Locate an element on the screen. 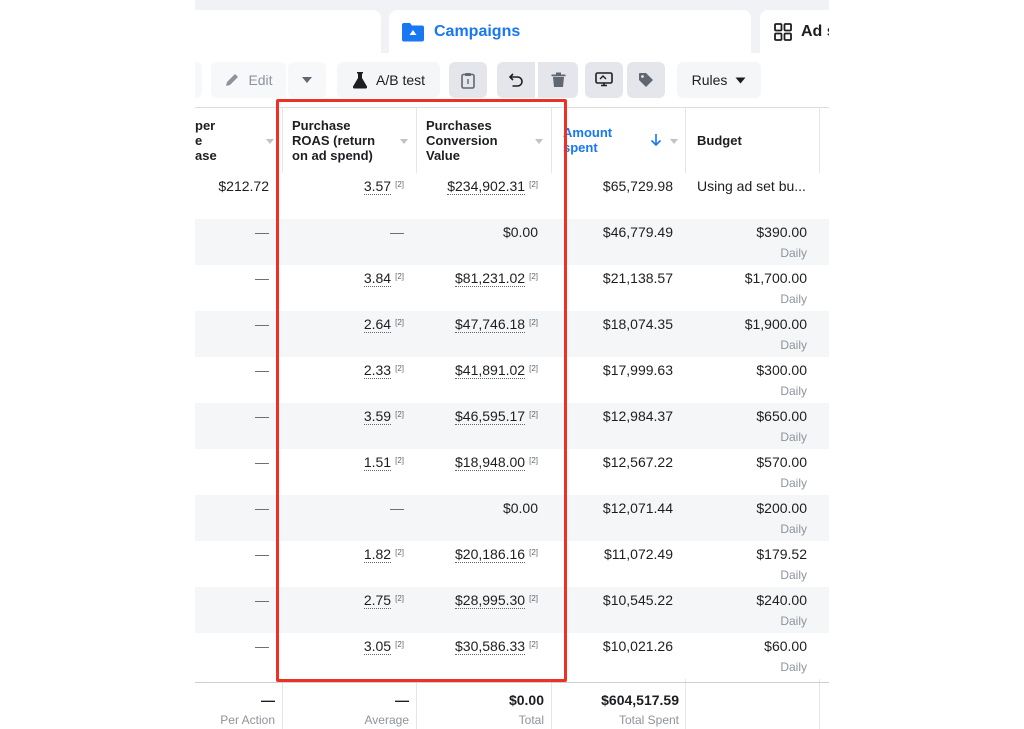 The height and width of the screenshot is (729, 1024). trash-icon is located at coordinates (558, 79).